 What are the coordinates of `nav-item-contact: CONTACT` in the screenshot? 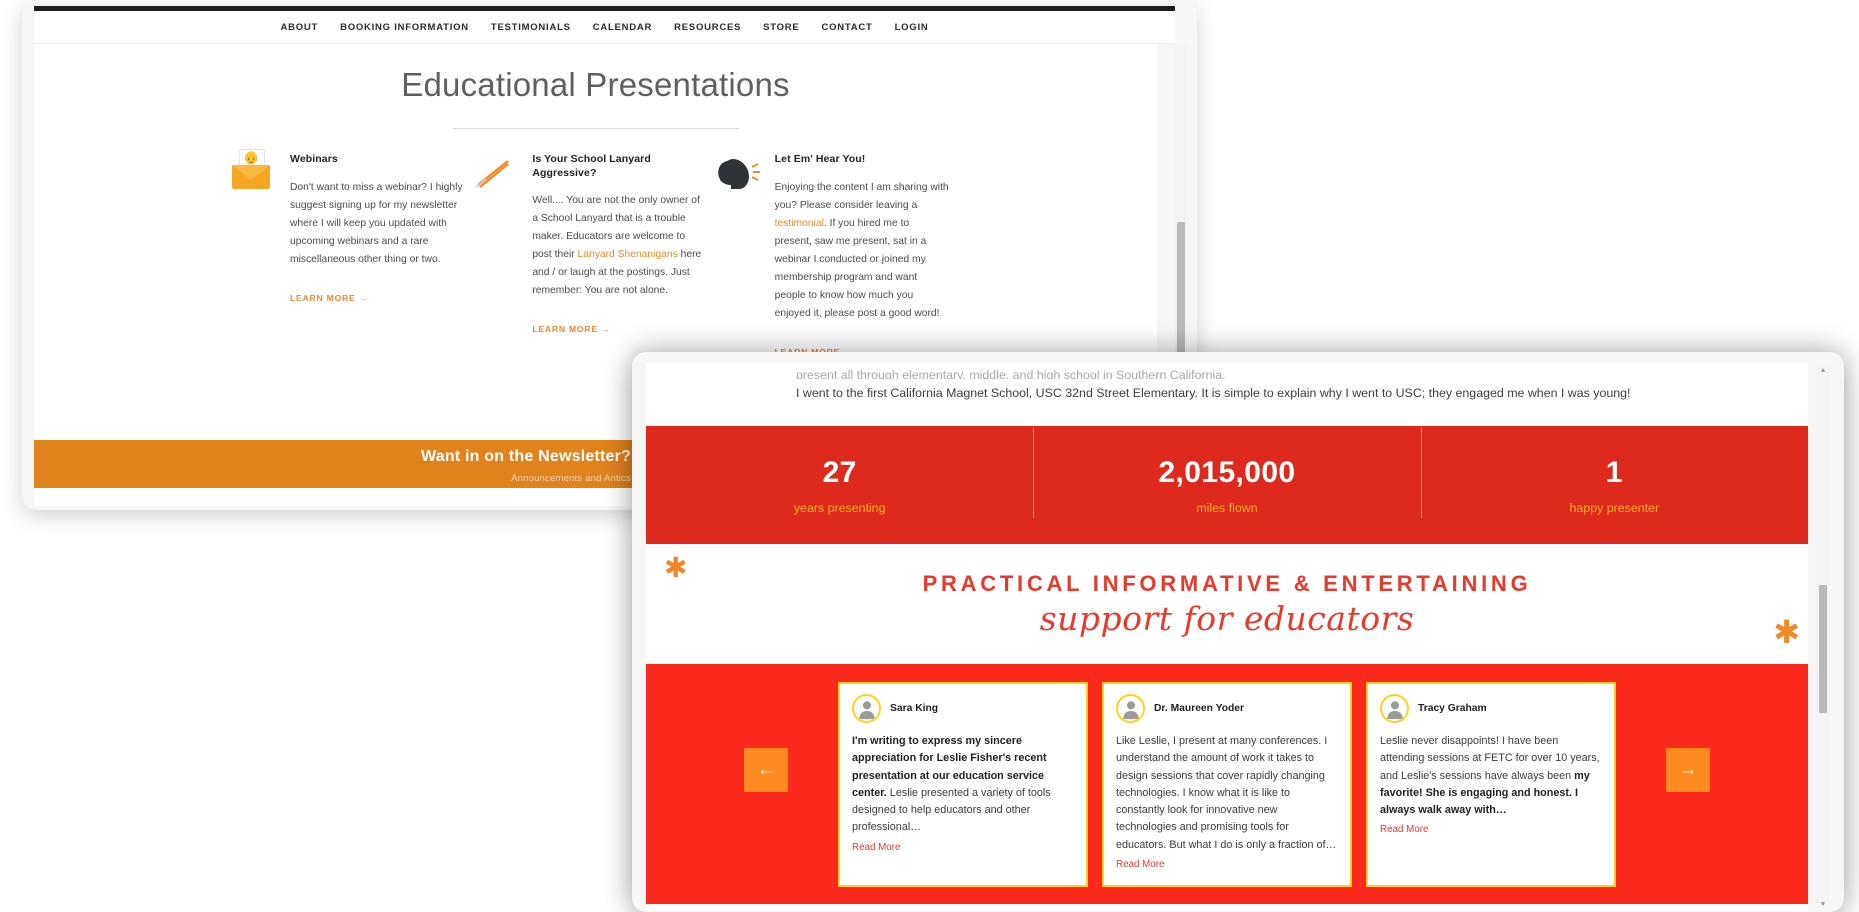 It's located at (847, 27).